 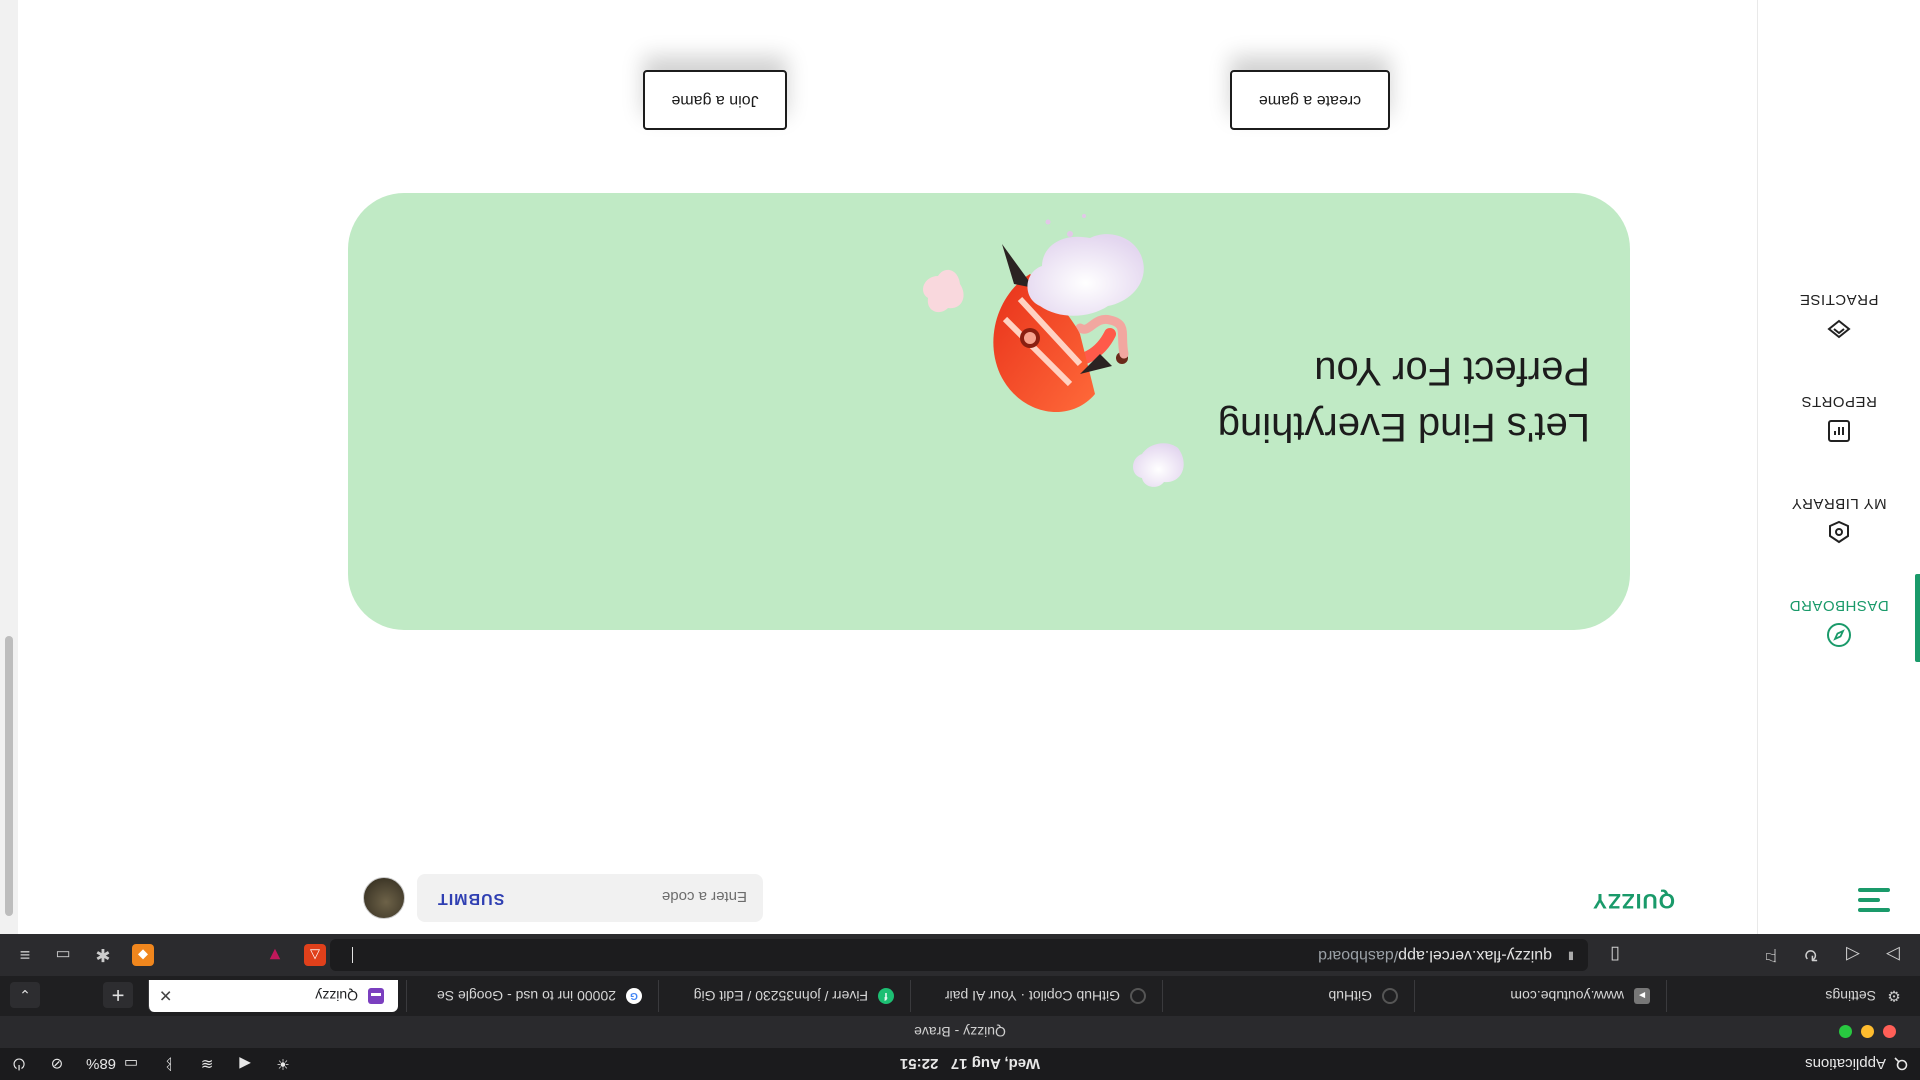 I want to click on window-controls, so click(x=1867, y=1031).